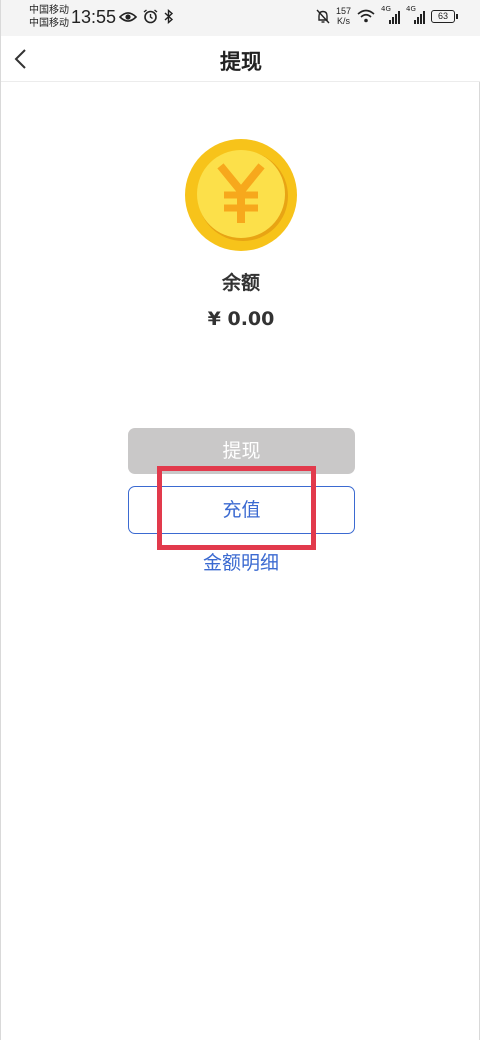 The width and height of the screenshot is (480, 1040). What do you see at coordinates (49, 10) in the screenshot?
I see `carrier-1: 中国移动` at bounding box center [49, 10].